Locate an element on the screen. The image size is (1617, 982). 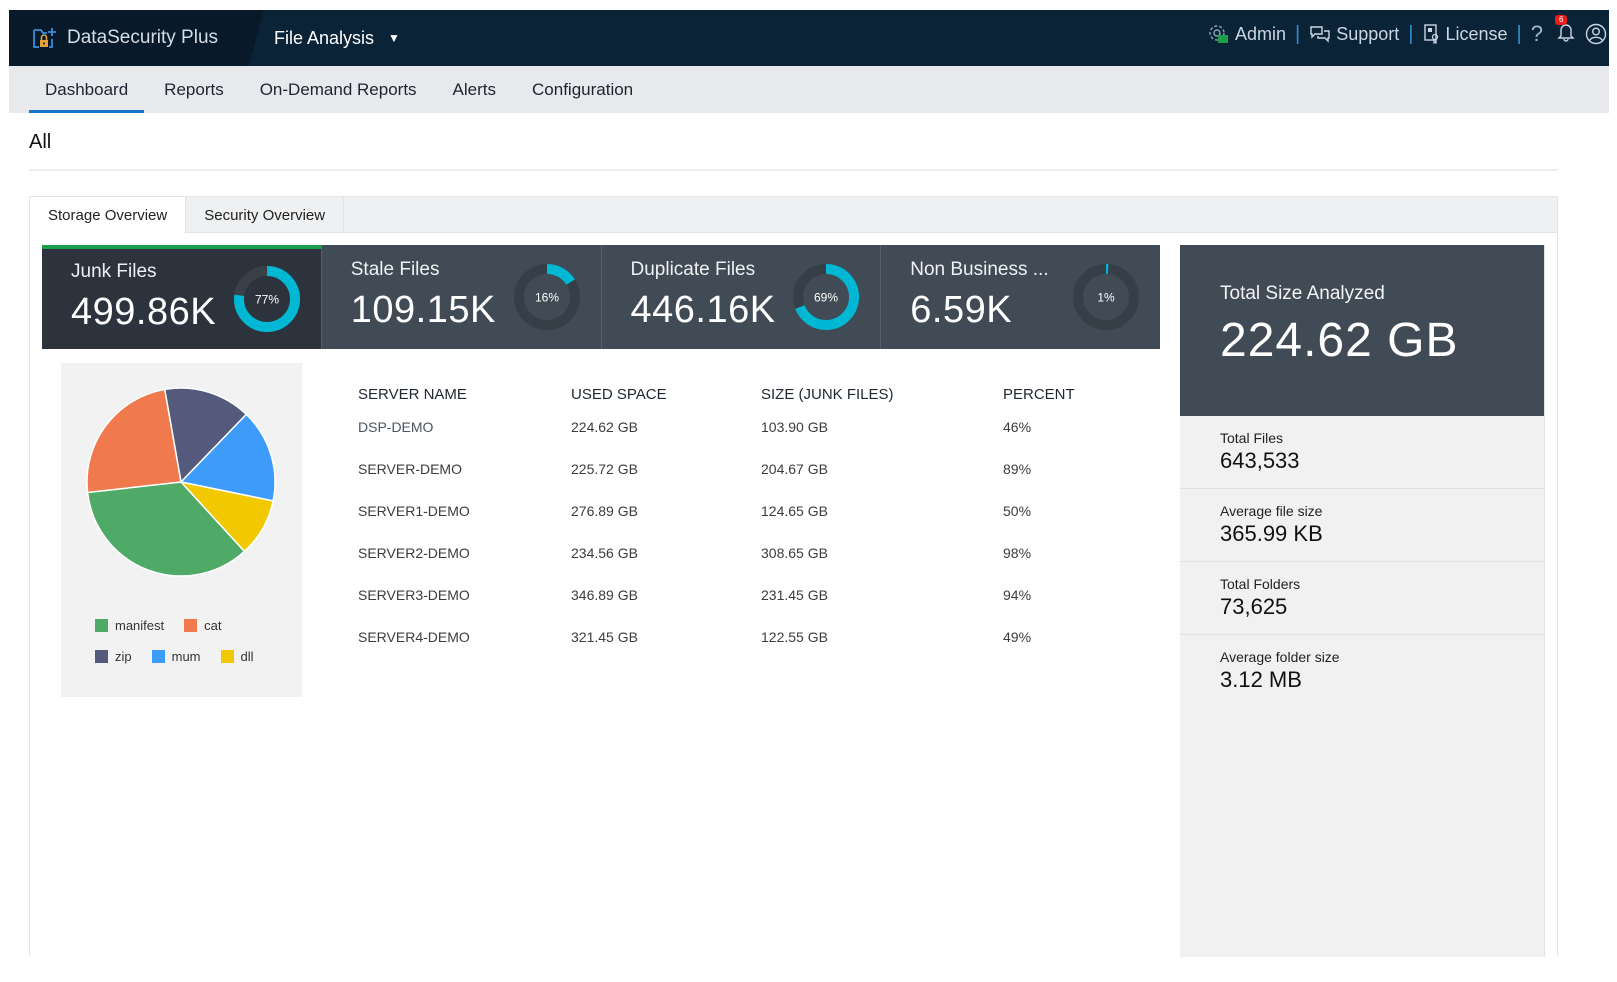
stat-value: 643,533 is located at coordinates (1260, 460).